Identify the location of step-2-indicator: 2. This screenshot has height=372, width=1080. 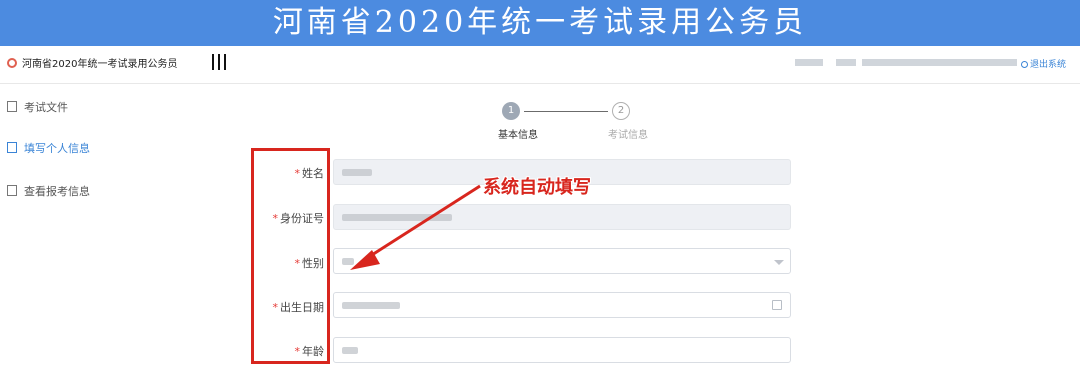
(621, 111).